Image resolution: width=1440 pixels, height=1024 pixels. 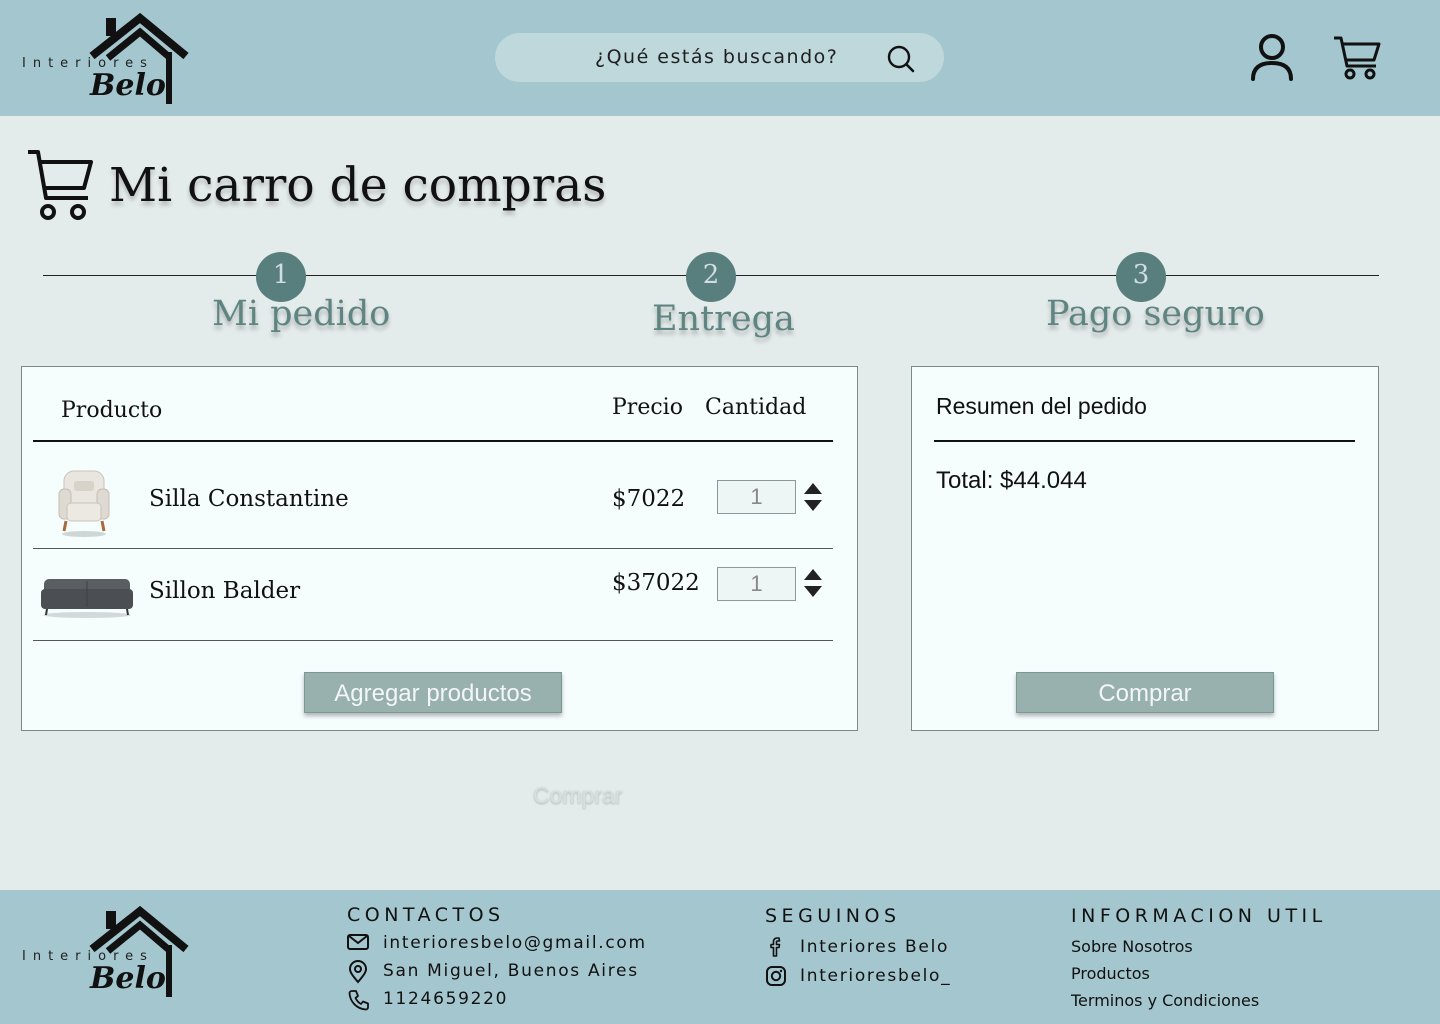 I want to click on phone-icon, so click(x=358, y=1000).